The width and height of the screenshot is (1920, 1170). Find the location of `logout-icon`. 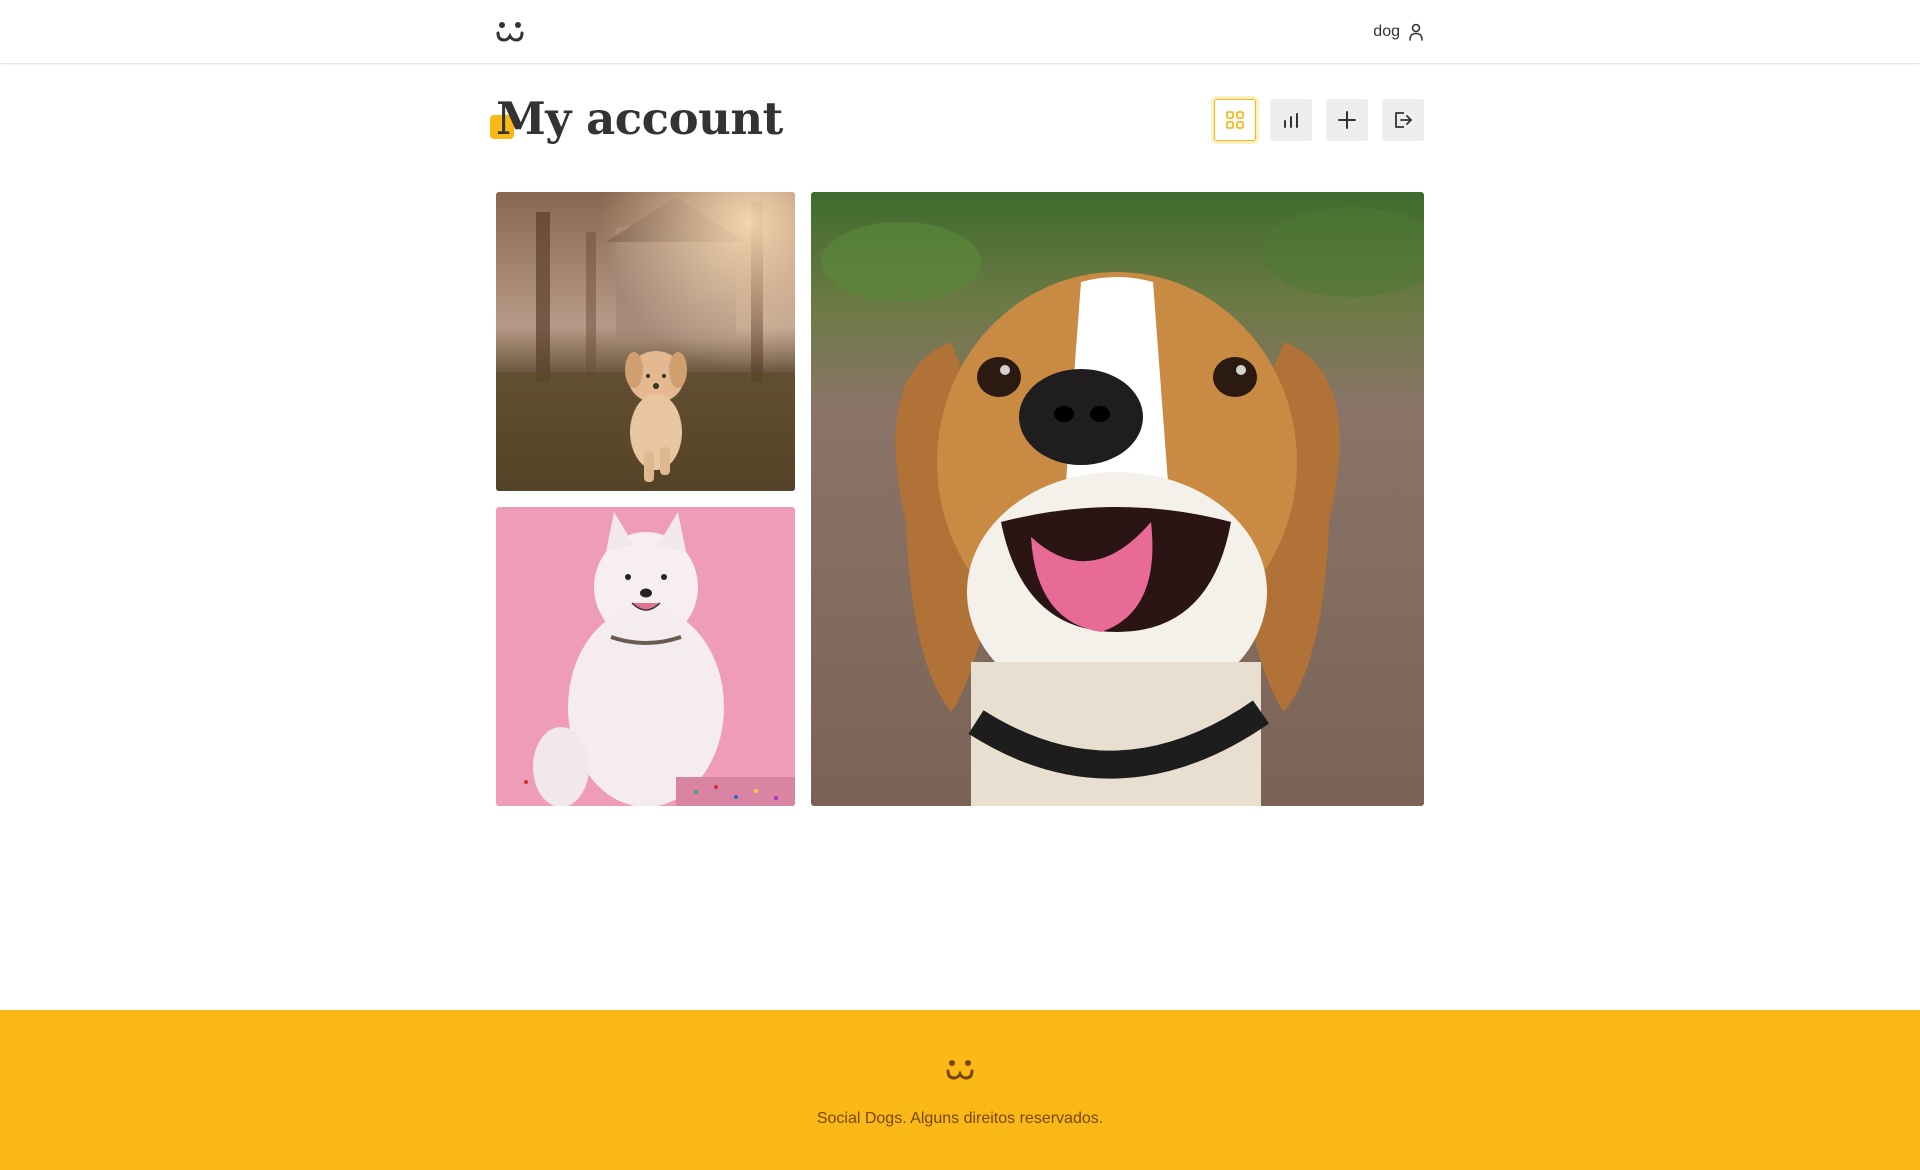

logout-icon is located at coordinates (1403, 120).